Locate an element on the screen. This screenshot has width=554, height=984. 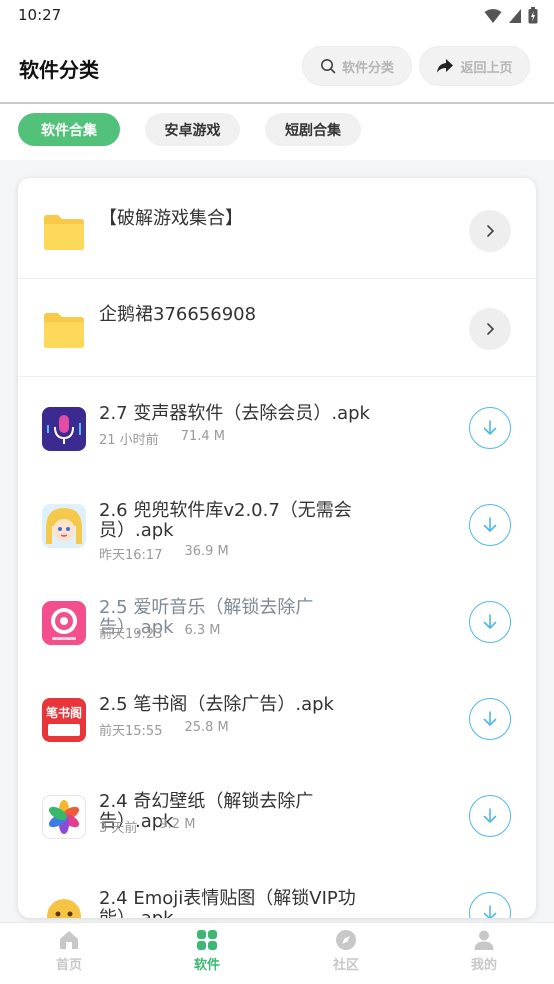
file-name: 2.5 笔书阁（去除广告）.apk is located at coordinates (216, 704).